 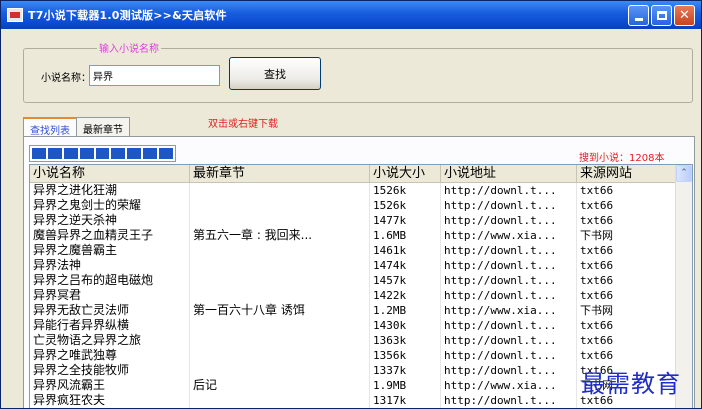 What do you see at coordinates (280, 174) in the screenshot?
I see `column-header-latest-chapter: 最新章节` at bounding box center [280, 174].